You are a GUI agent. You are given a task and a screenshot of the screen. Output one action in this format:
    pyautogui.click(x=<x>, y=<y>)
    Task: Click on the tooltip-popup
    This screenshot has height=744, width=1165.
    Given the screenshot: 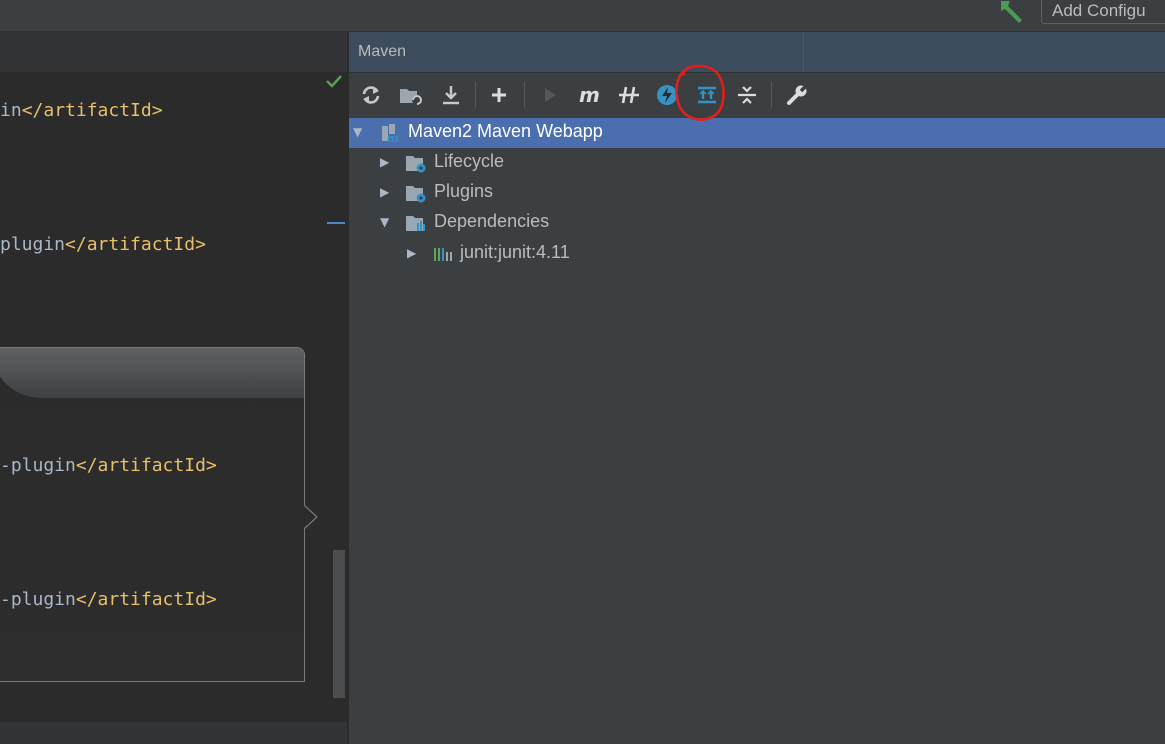 What is the action you would take?
    pyautogui.click(x=152, y=514)
    